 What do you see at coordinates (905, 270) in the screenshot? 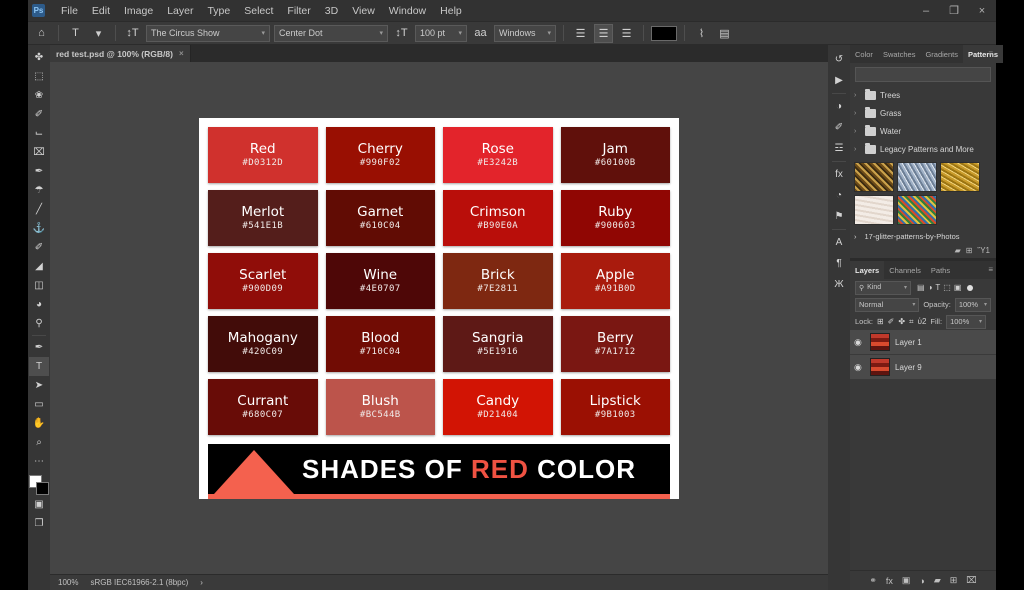
I see `tab-channels: Channels` at bounding box center [905, 270].